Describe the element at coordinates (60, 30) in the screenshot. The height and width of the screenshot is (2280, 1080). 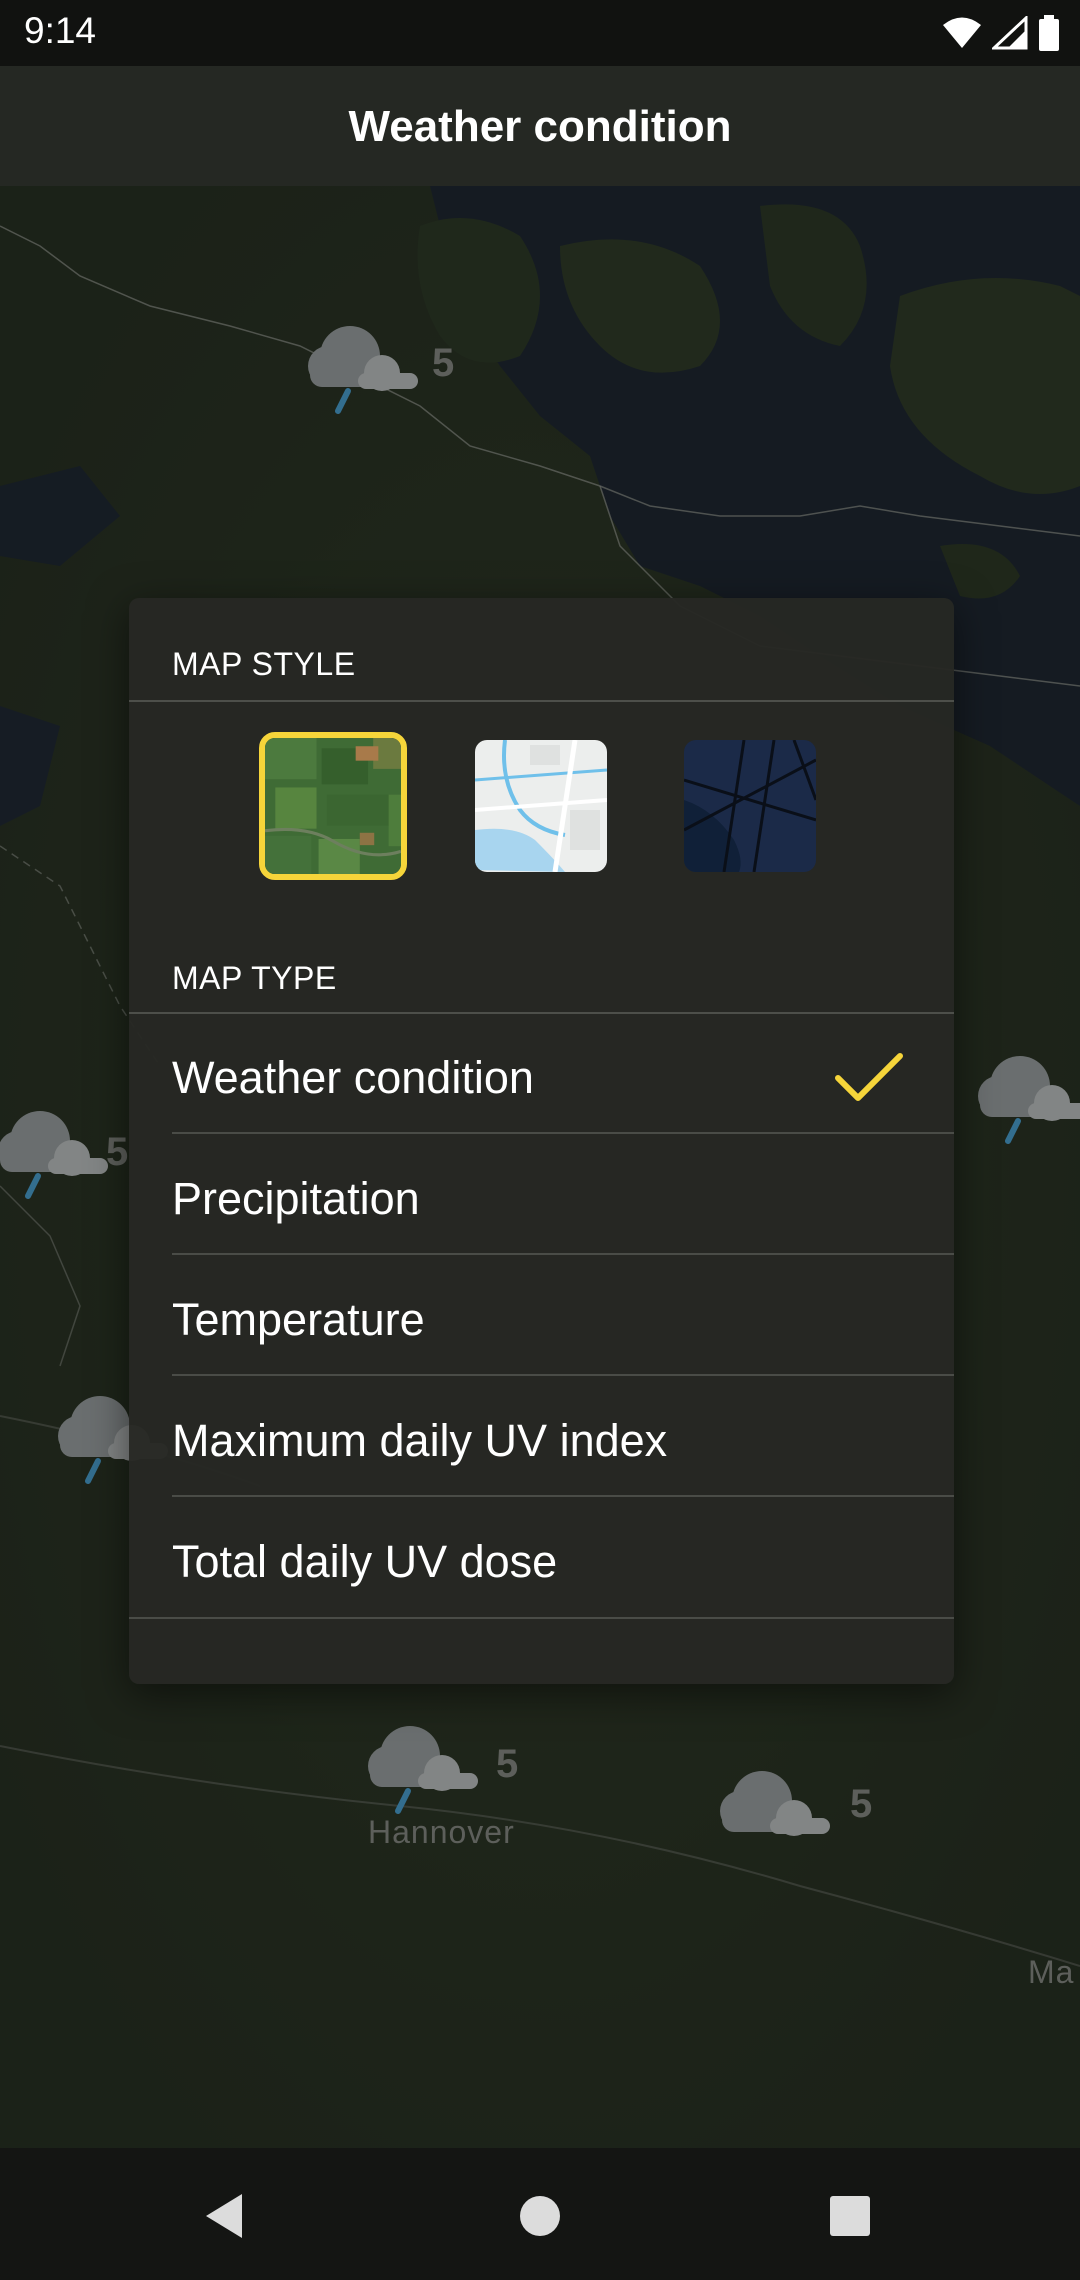
I see `status-time: 9:14` at that location.